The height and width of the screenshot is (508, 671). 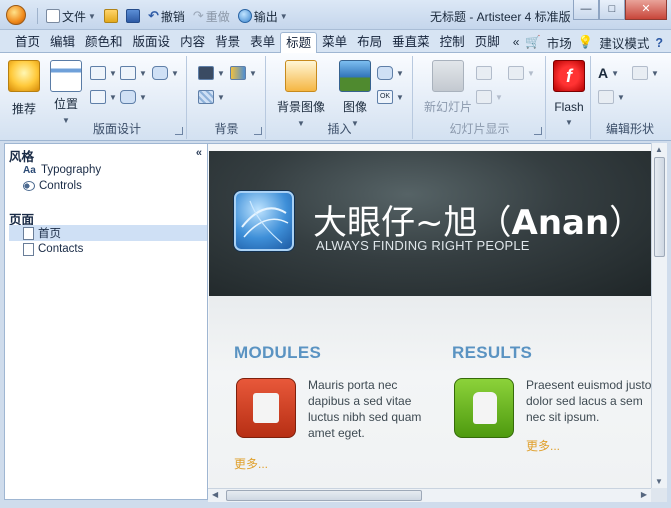 I want to click on layout-option-3: ▼, so click(x=165, y=73).